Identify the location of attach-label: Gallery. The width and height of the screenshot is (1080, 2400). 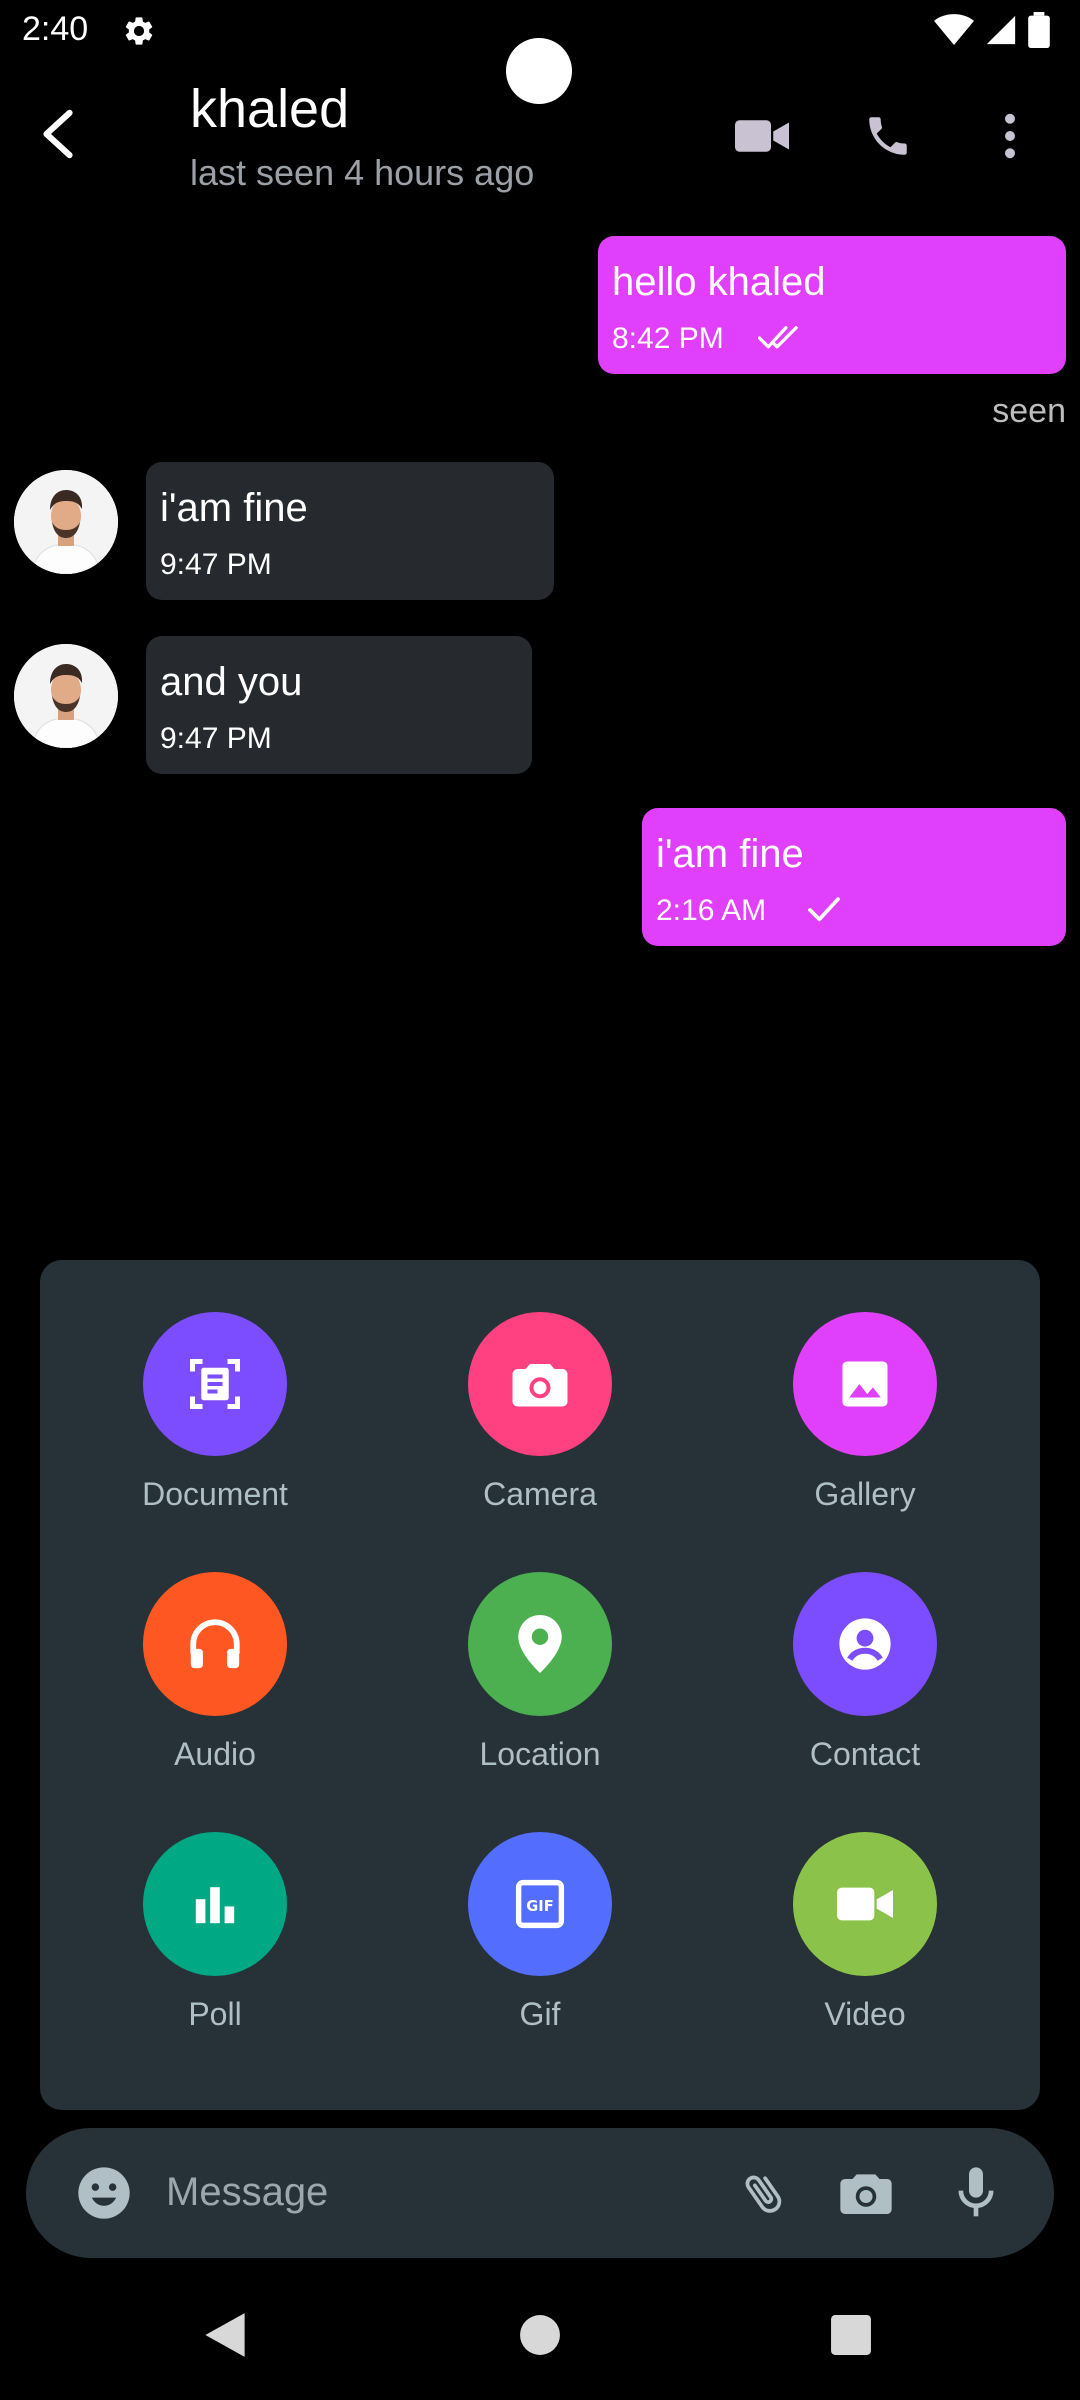
(865, 1494).